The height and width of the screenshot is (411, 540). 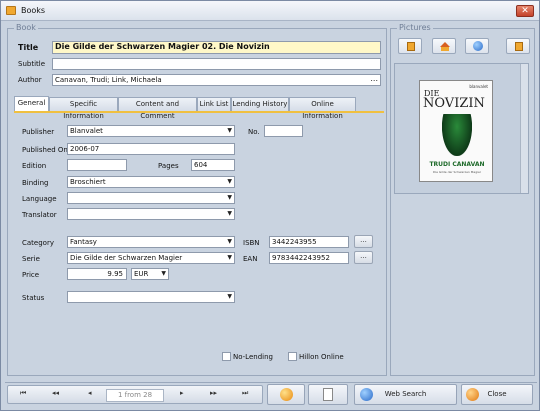 What do you see at coordinates (457, 164) in the screenshot?
I see `cover-author: TRUDI CANAVAN` at bounding box center [457, 164].